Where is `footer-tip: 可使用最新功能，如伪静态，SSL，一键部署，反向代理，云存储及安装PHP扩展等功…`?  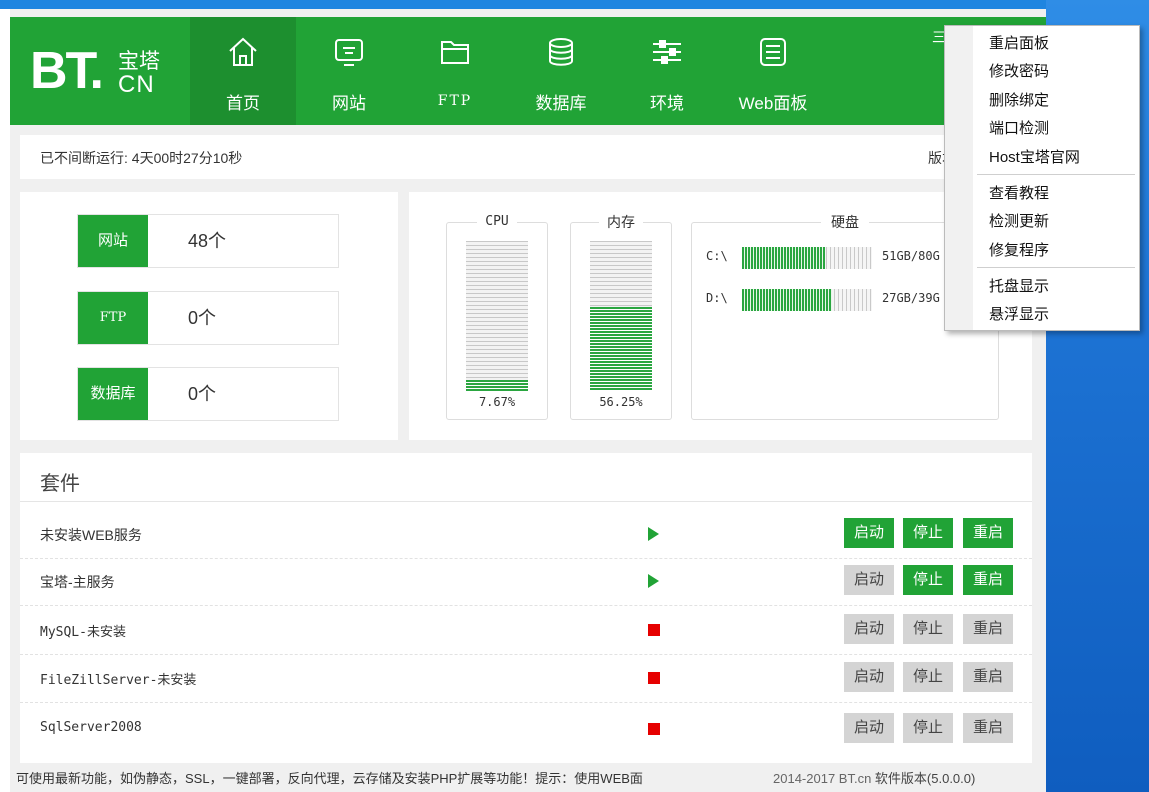
footer-tip: 可使用最新功能，如伪静态，SSL，一键部署，反向代理，云存储及安装PHP扩展等功… is located at coordinates (329, 778).